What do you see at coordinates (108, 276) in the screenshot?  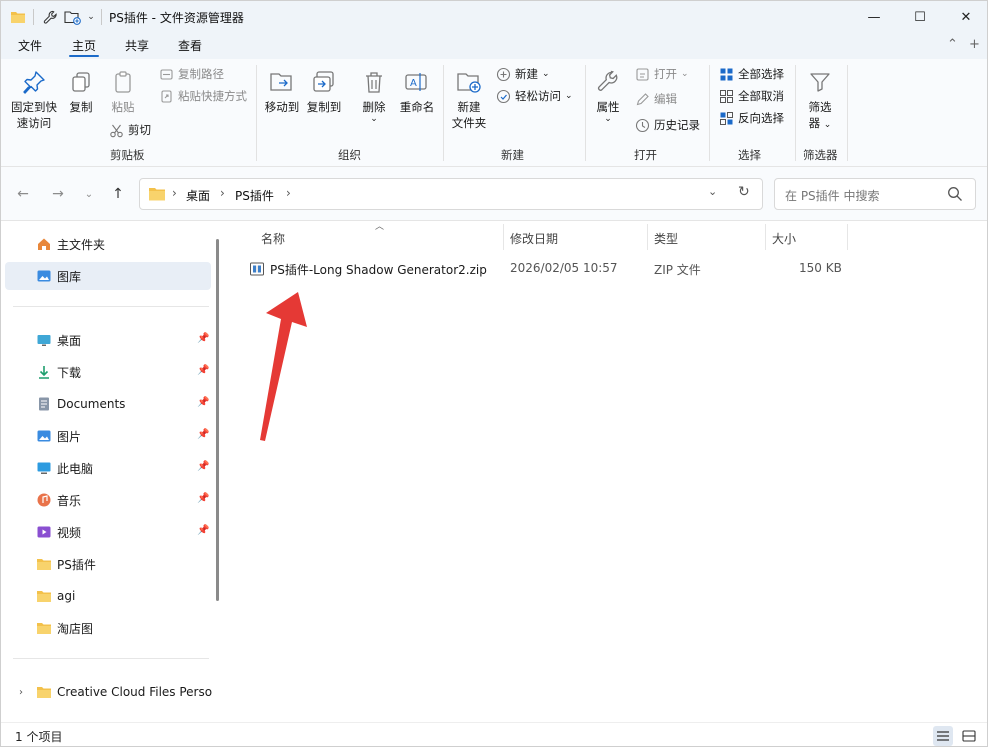 I see `sidebar-item-gallery: 图库` at bounding box center [108, 276].